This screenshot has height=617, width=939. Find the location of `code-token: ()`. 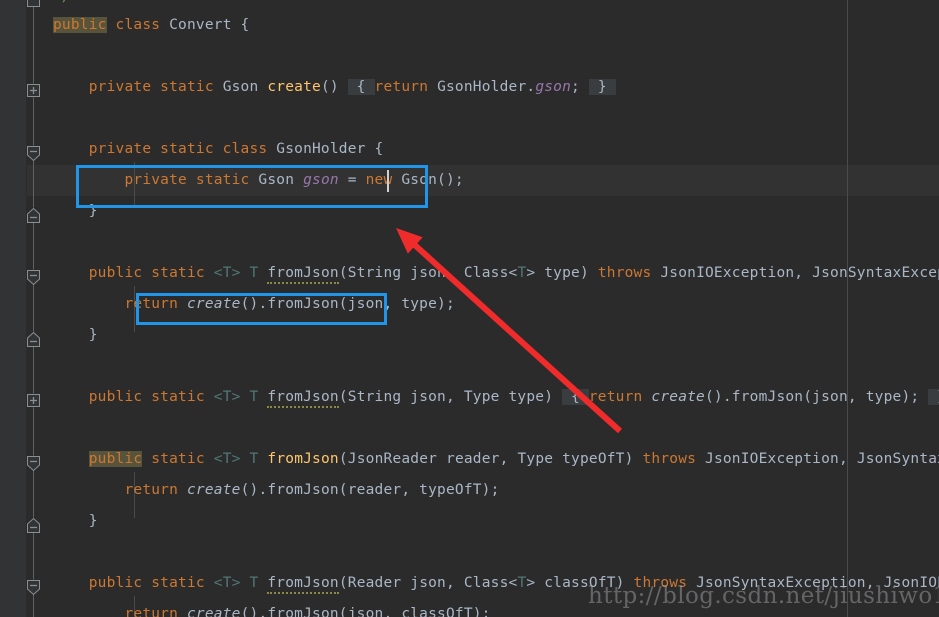

code-token: () is located at coordinates (334, 87).